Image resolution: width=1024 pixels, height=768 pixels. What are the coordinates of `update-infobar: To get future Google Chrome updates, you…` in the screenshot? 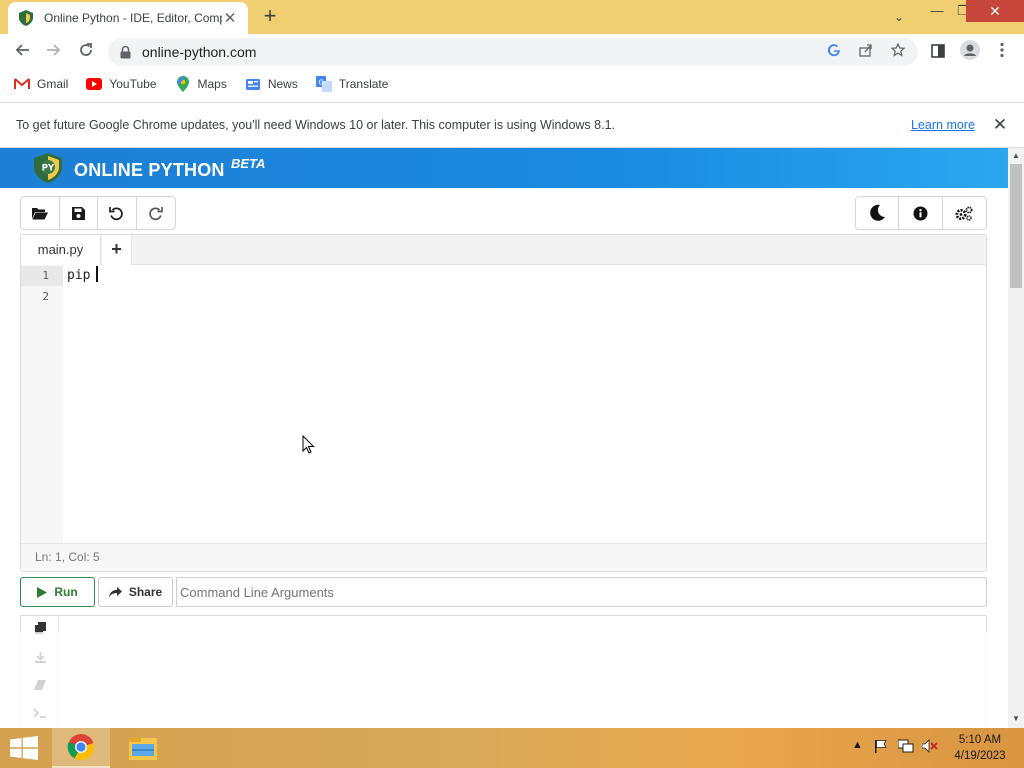 It's located at (512, 125).